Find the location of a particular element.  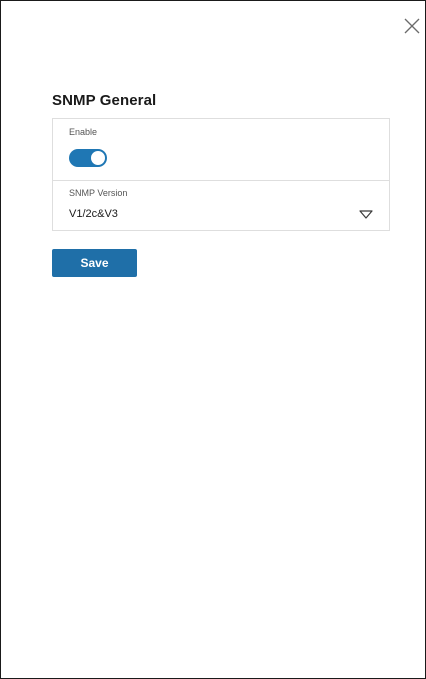

toggle-knob is located at coordinates (98, 158).